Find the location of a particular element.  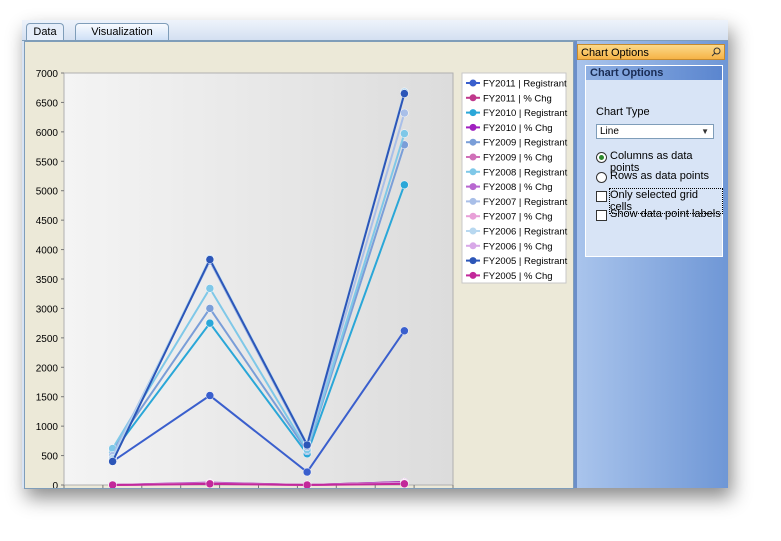

radio-rows-label: Rows as data points is located at coordinates (659, 176).